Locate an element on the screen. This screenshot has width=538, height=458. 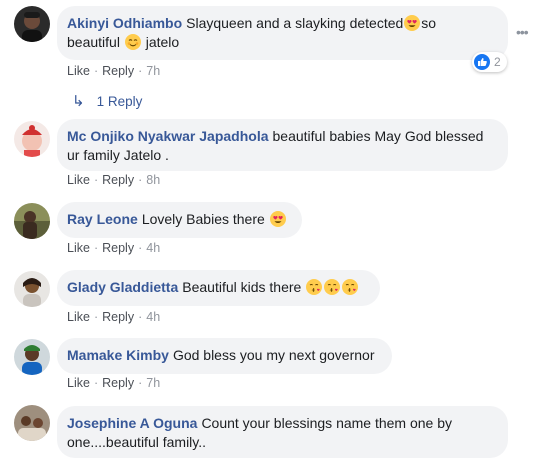
more-options-icon: ••• is located at coordinates (522, 32).